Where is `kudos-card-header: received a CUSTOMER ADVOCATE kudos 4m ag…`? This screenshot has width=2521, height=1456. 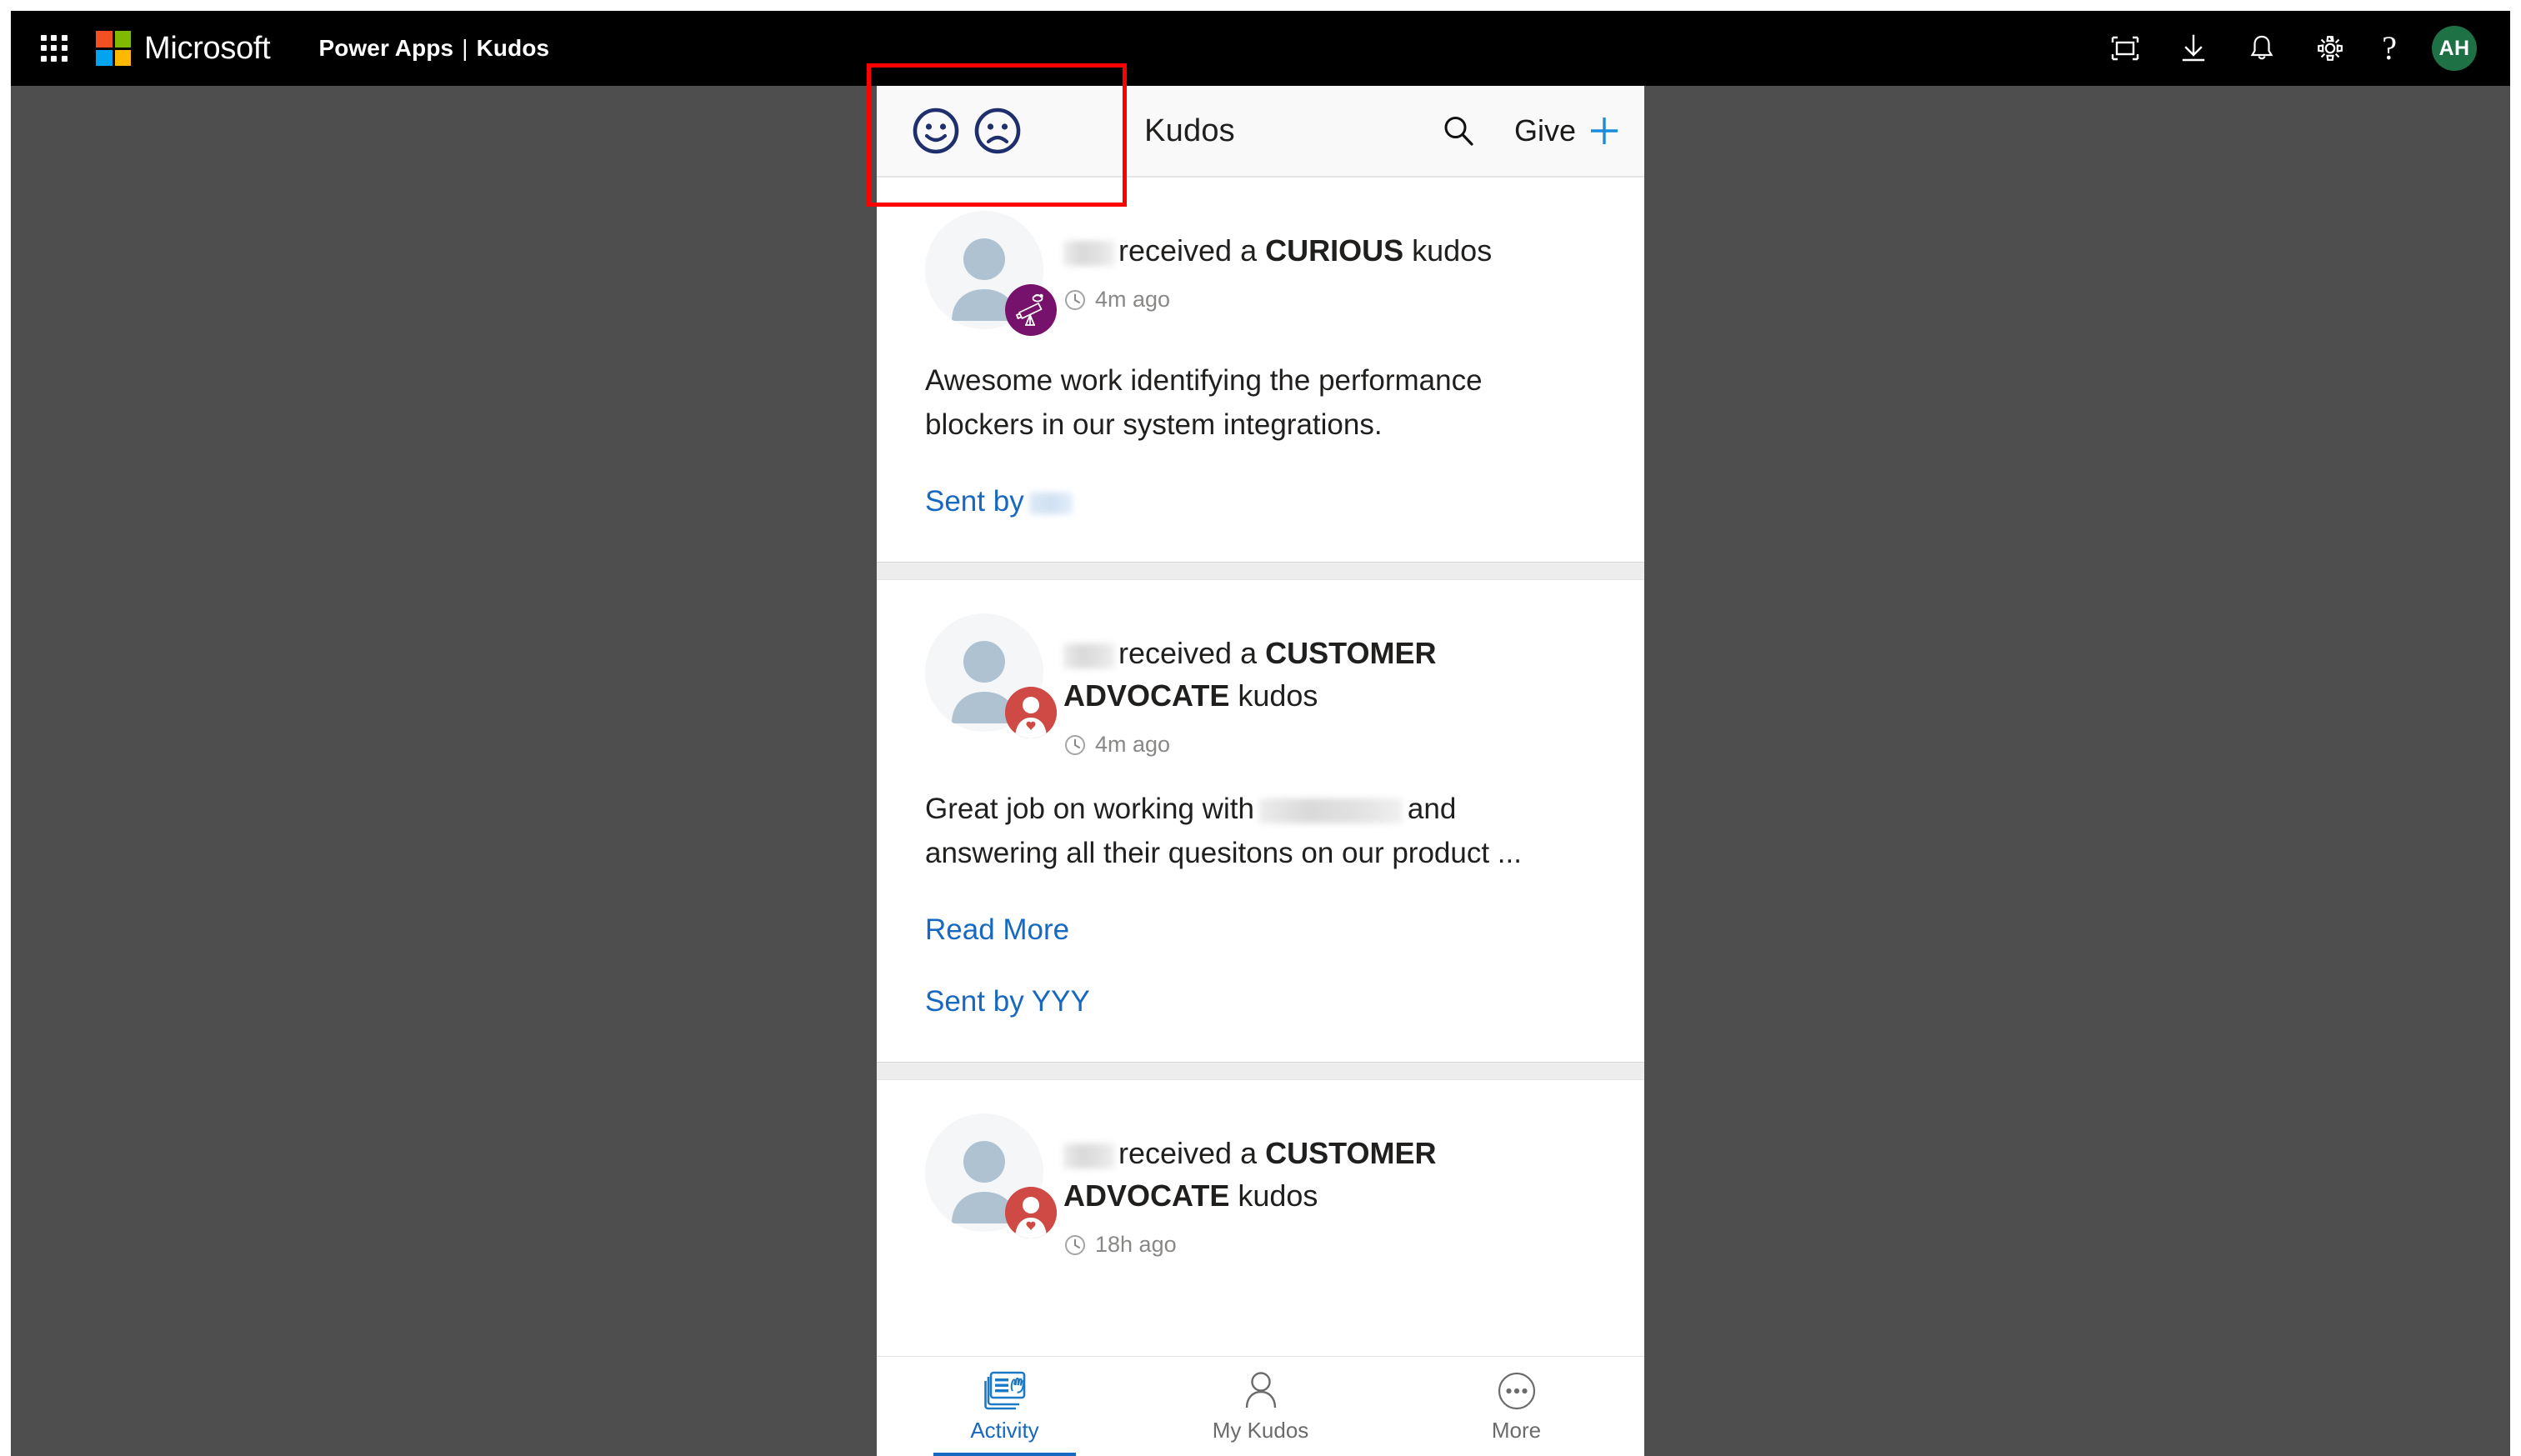 kudos-card-header: received a CUSTOMER ADVOCATE kudos 4m ag… is located at coordinates (1260, 685).